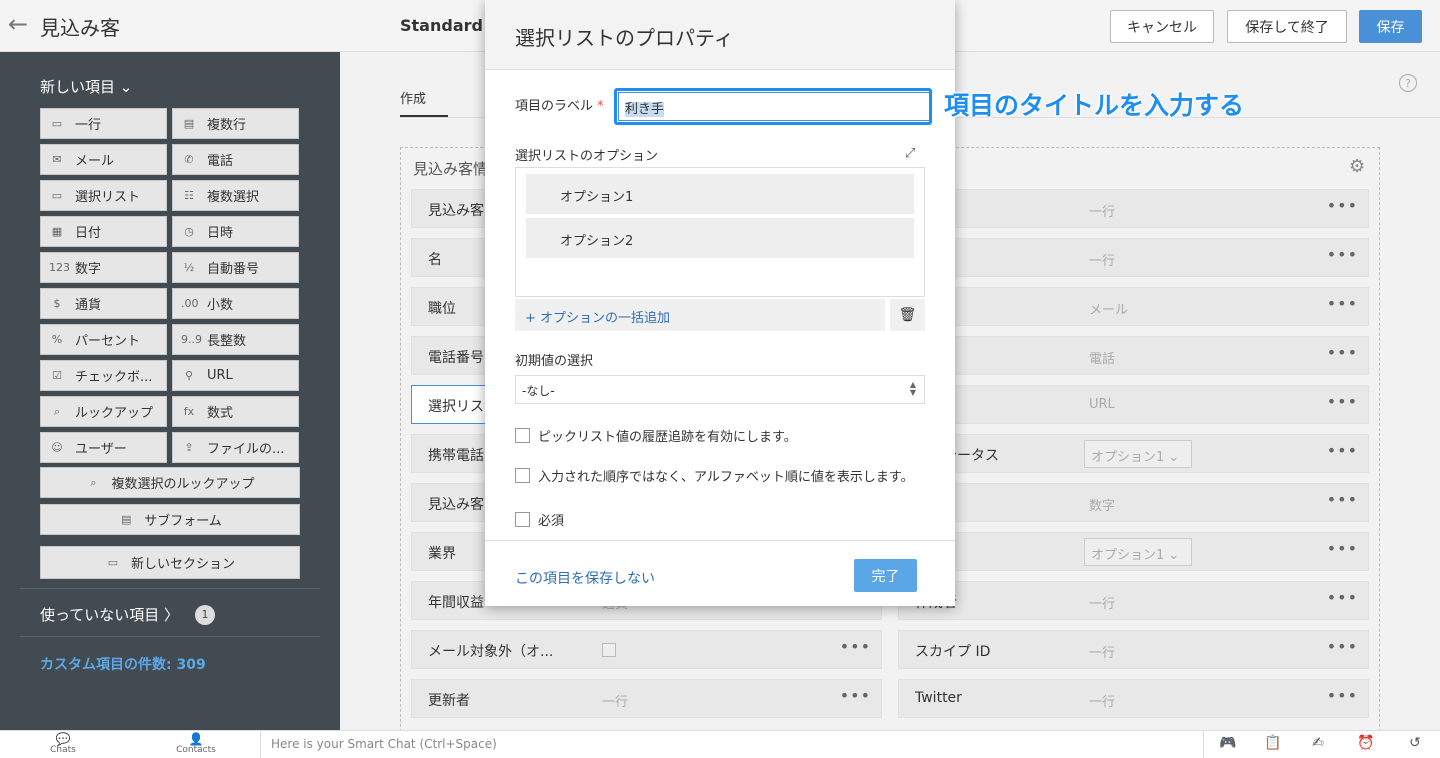 The height and width of the screenshot is (758, 1440). What do you see at coordinates (227, 341) in the screenshot?
I see `palette-item-label: 長整数` at bounding box center [227, 341].